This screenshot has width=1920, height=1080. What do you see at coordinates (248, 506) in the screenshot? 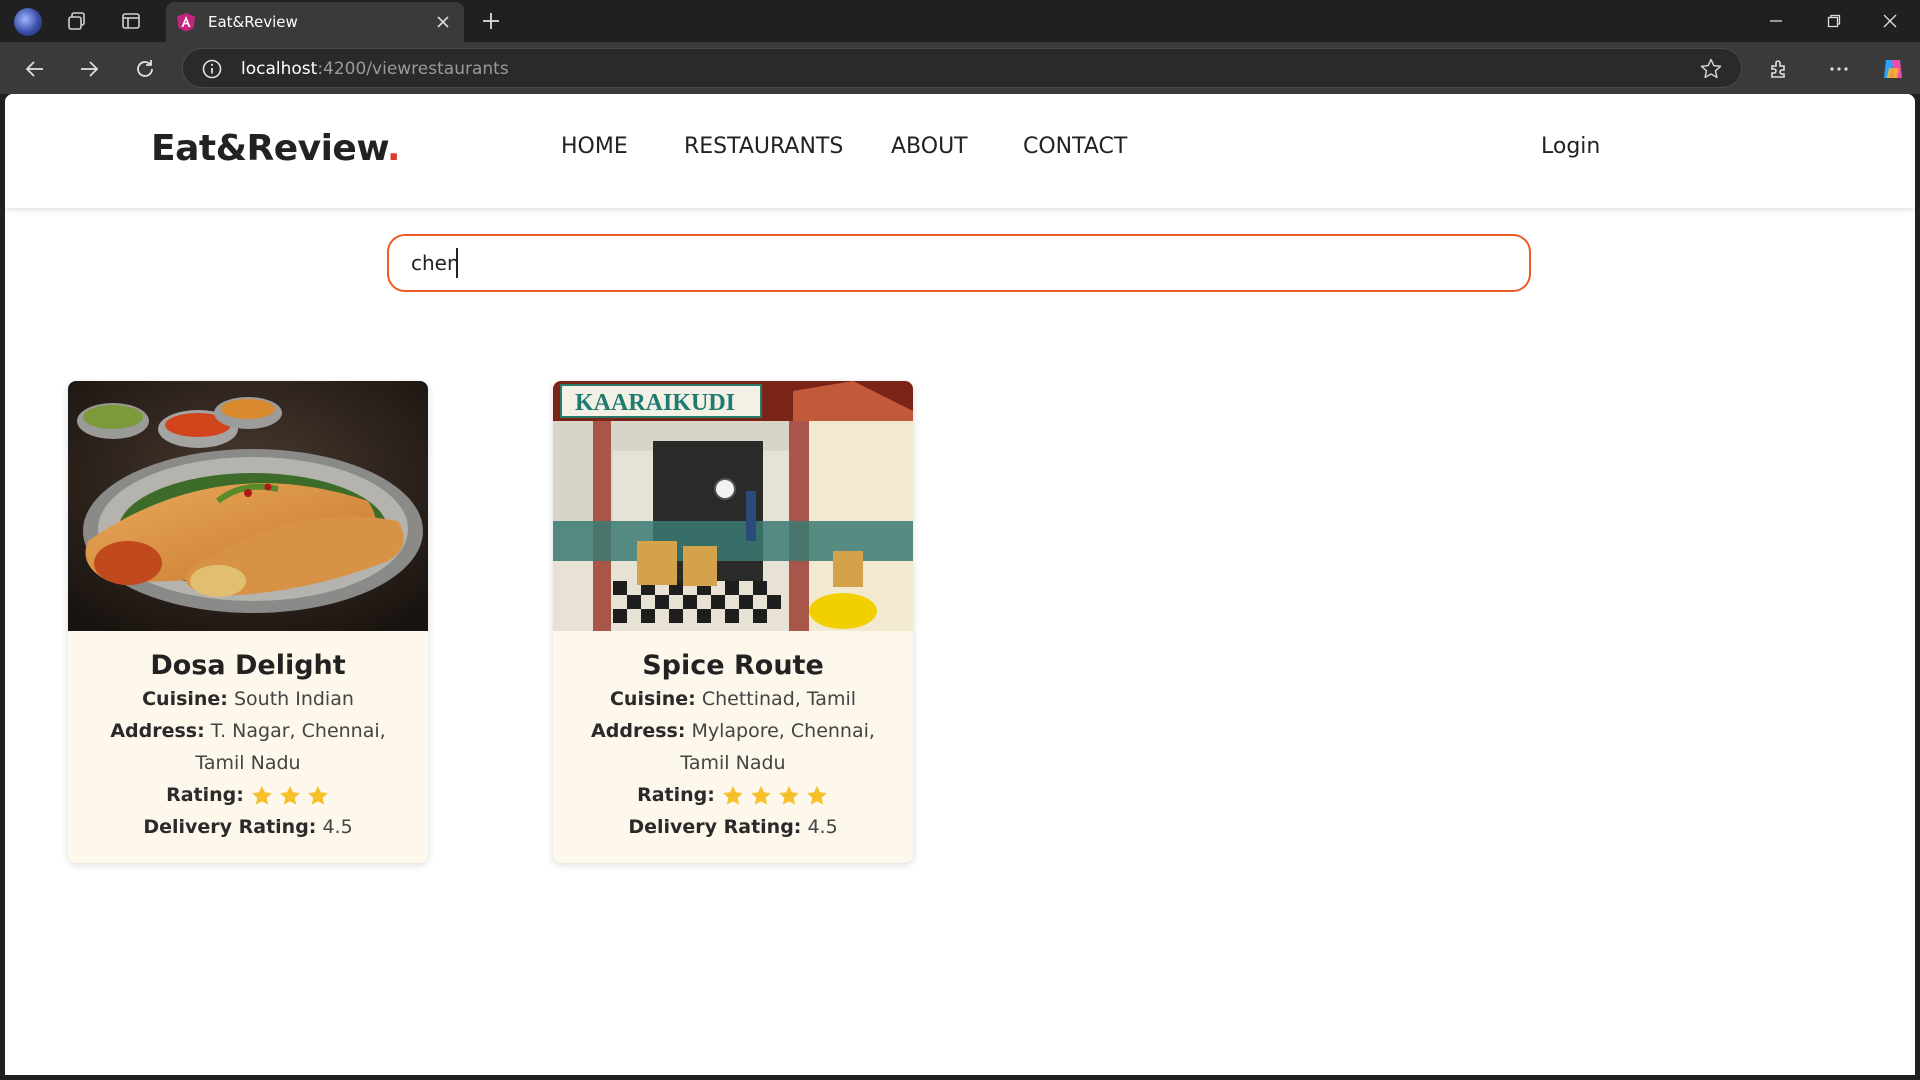
I see `restaurant-image` at bounding box center [248, 506].